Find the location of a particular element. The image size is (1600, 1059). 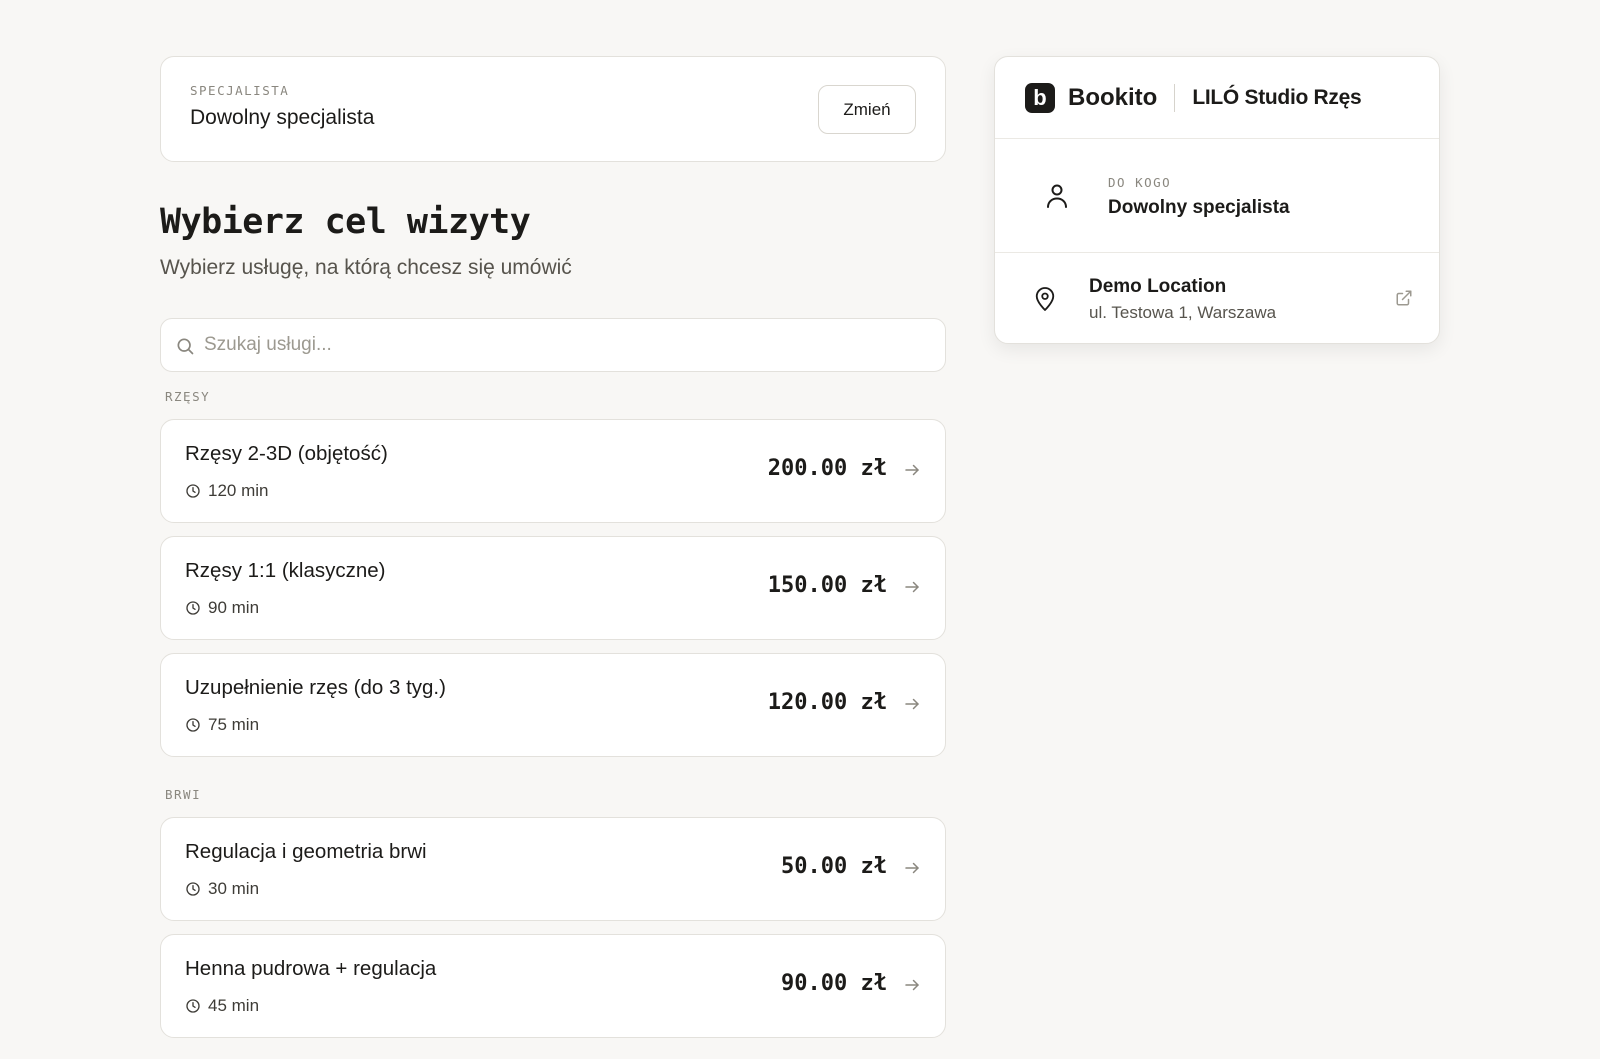

service-name: Uzupełnienie rzęs (do 3 tyg.) is located at coordinates (315, 687).